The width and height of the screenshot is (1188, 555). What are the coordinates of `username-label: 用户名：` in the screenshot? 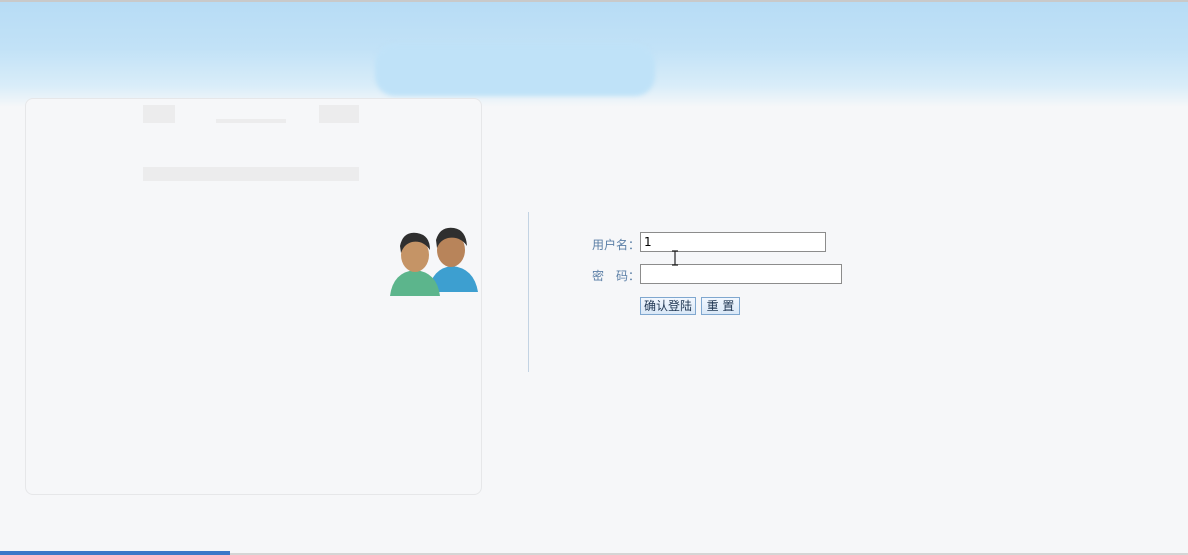 It's located at (616, 245).